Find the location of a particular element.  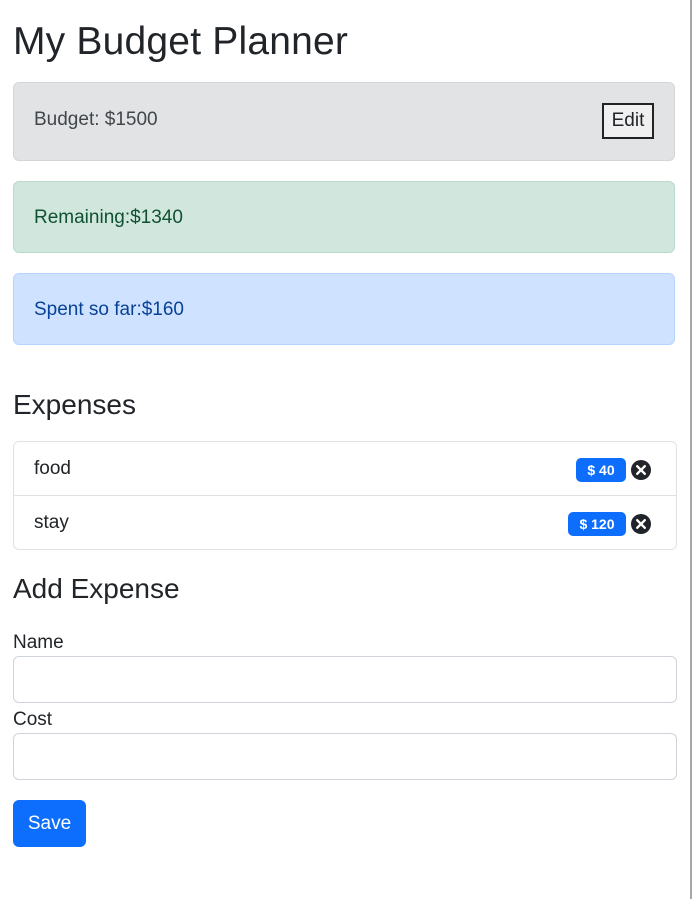

add-expense-heading: Add Expense is located at coordinates (96, 588).